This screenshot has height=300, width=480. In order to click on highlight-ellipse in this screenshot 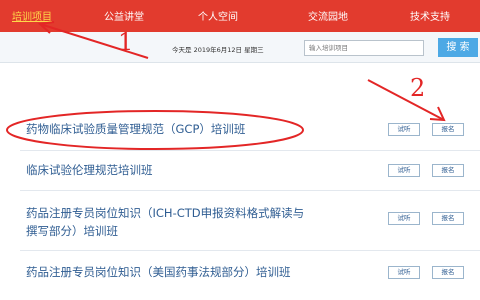, I will do `click(155, 130)`.